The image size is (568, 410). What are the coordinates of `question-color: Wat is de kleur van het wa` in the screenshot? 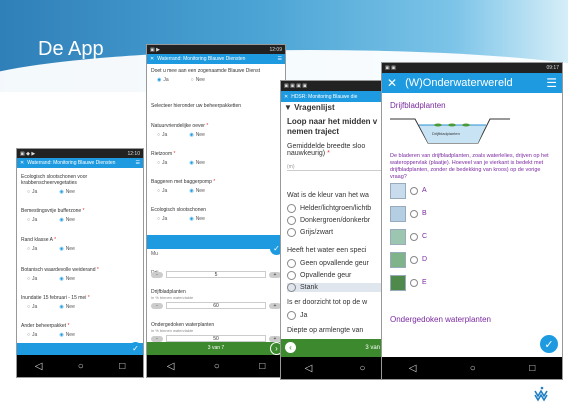 It's located at (328, 195).